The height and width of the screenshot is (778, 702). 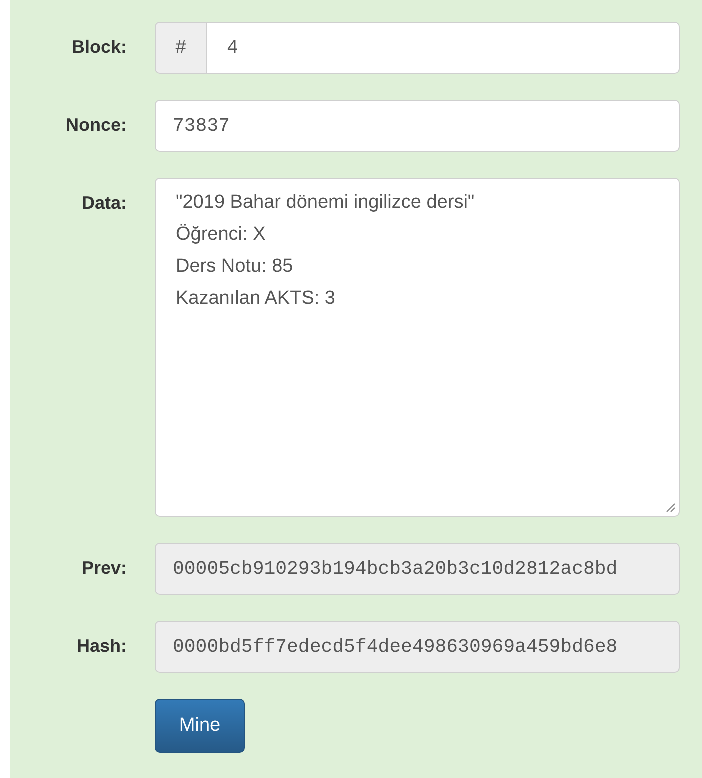 I want to click on text-line: Kazanılan AKTS: 3, so click(x=256, y=299).